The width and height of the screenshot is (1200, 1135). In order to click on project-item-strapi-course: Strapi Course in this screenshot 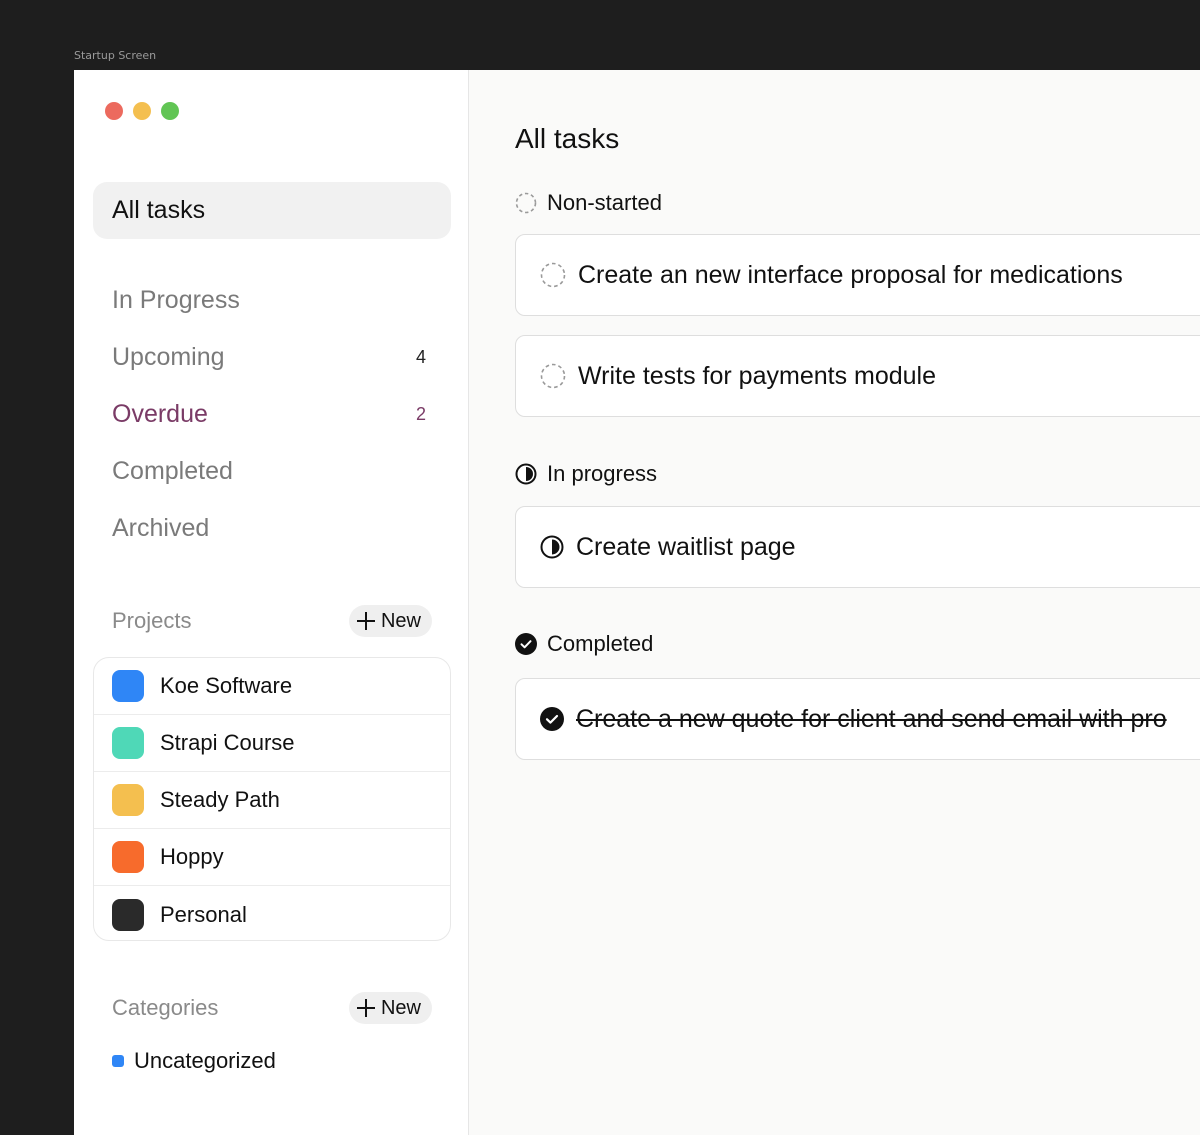, I will do `click(272, 743)`.